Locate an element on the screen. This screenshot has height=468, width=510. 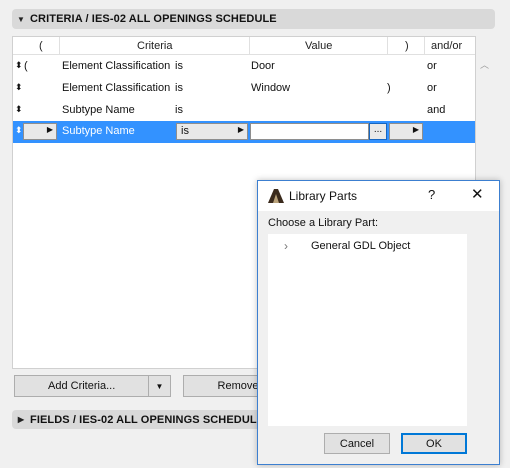
chevron-right-icon: › is located at coordinates (286, 246).